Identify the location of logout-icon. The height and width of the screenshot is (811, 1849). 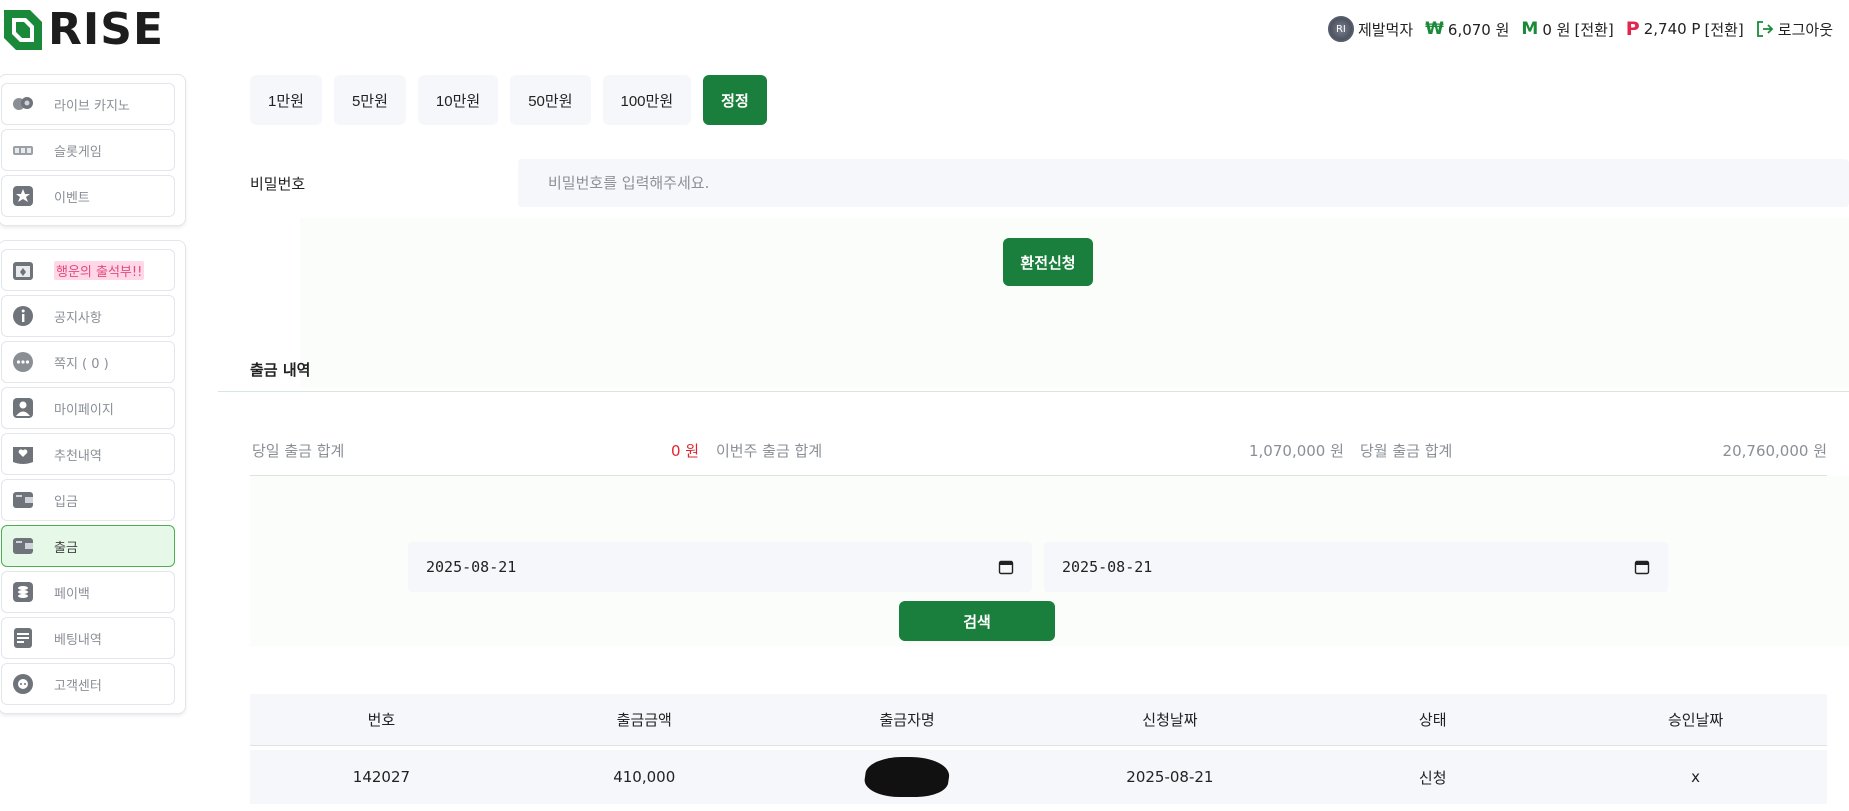
(1765, 29).